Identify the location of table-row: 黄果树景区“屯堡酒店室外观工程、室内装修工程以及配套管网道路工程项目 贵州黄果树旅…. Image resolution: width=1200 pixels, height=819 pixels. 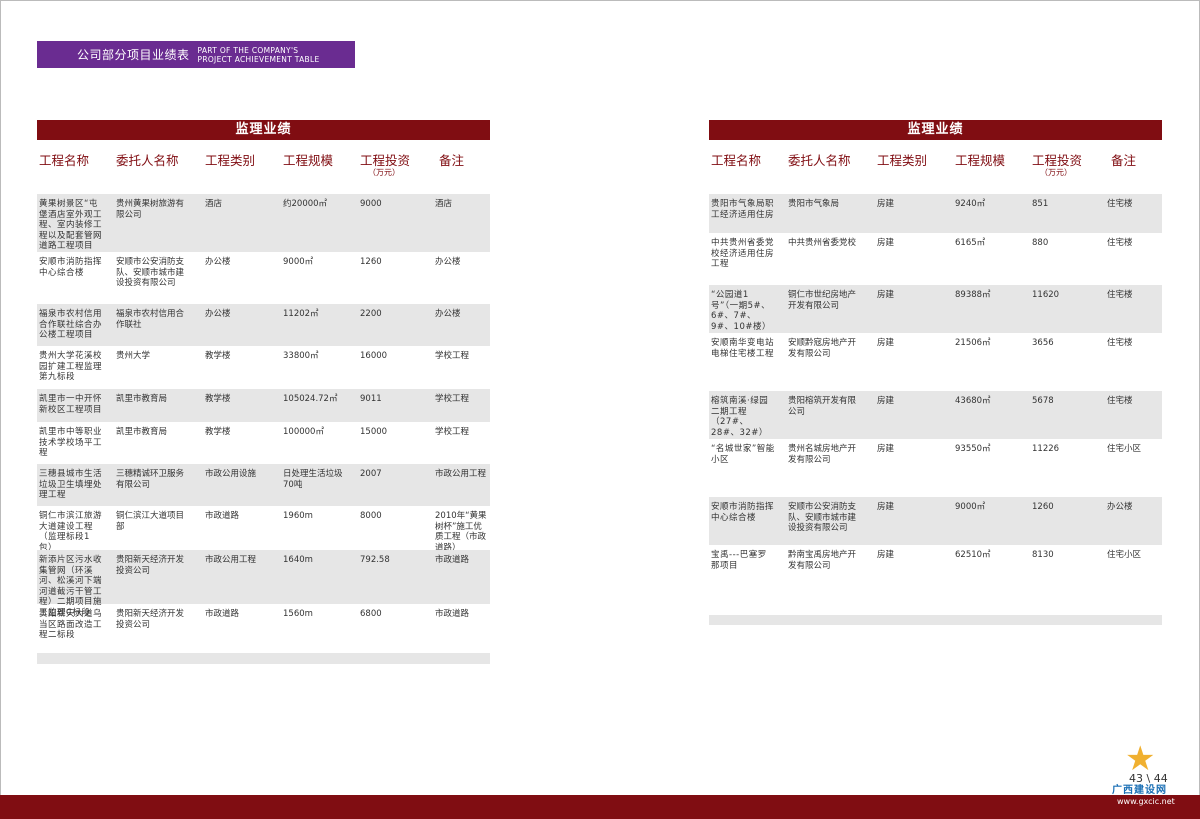
(263, 223).